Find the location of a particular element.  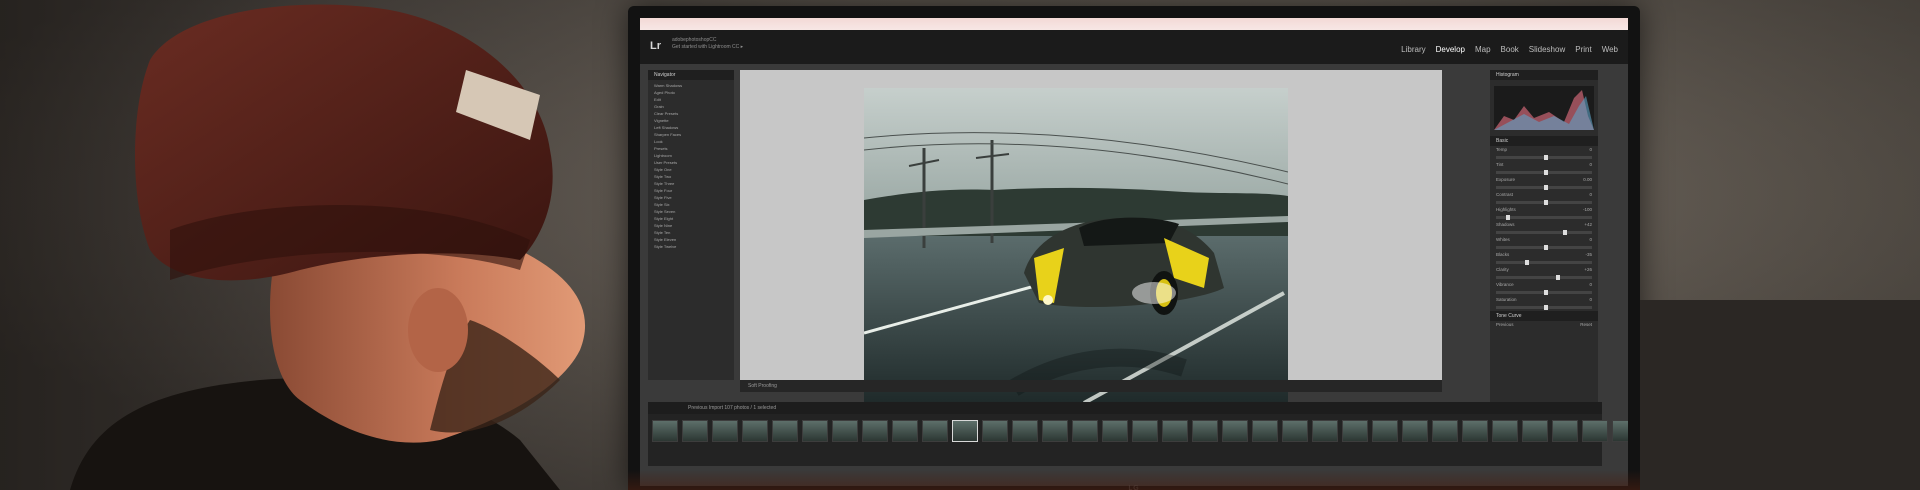

module-print: Print is located at coordinates (1583, 49).